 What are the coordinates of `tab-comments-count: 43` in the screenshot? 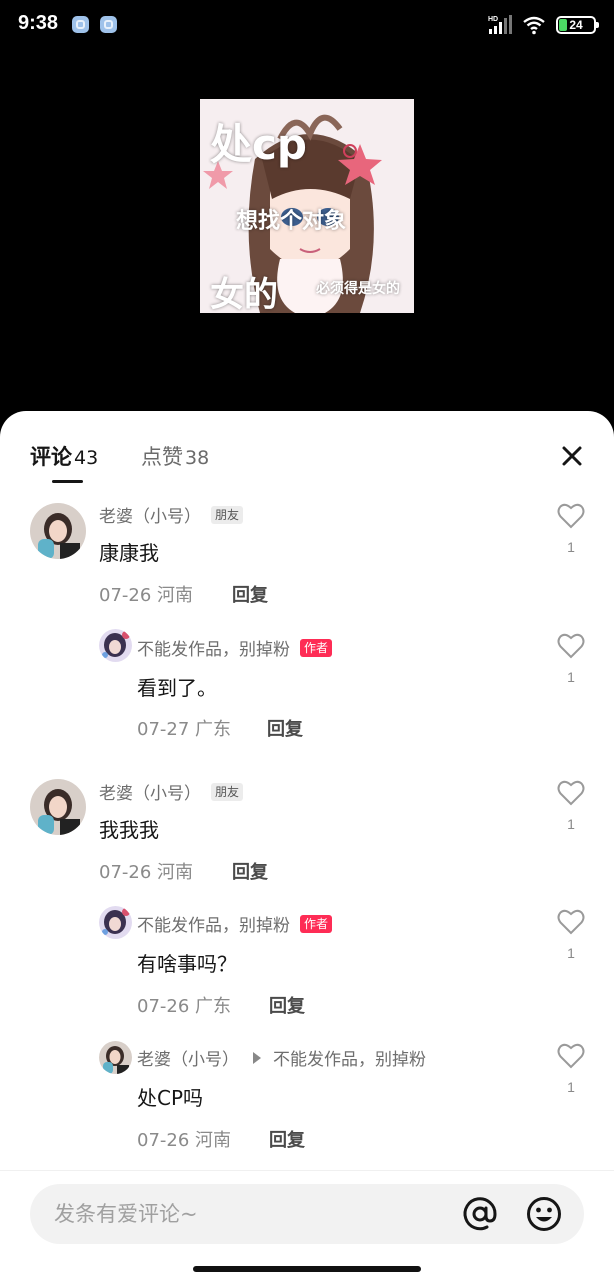 It's located at (86, 458).